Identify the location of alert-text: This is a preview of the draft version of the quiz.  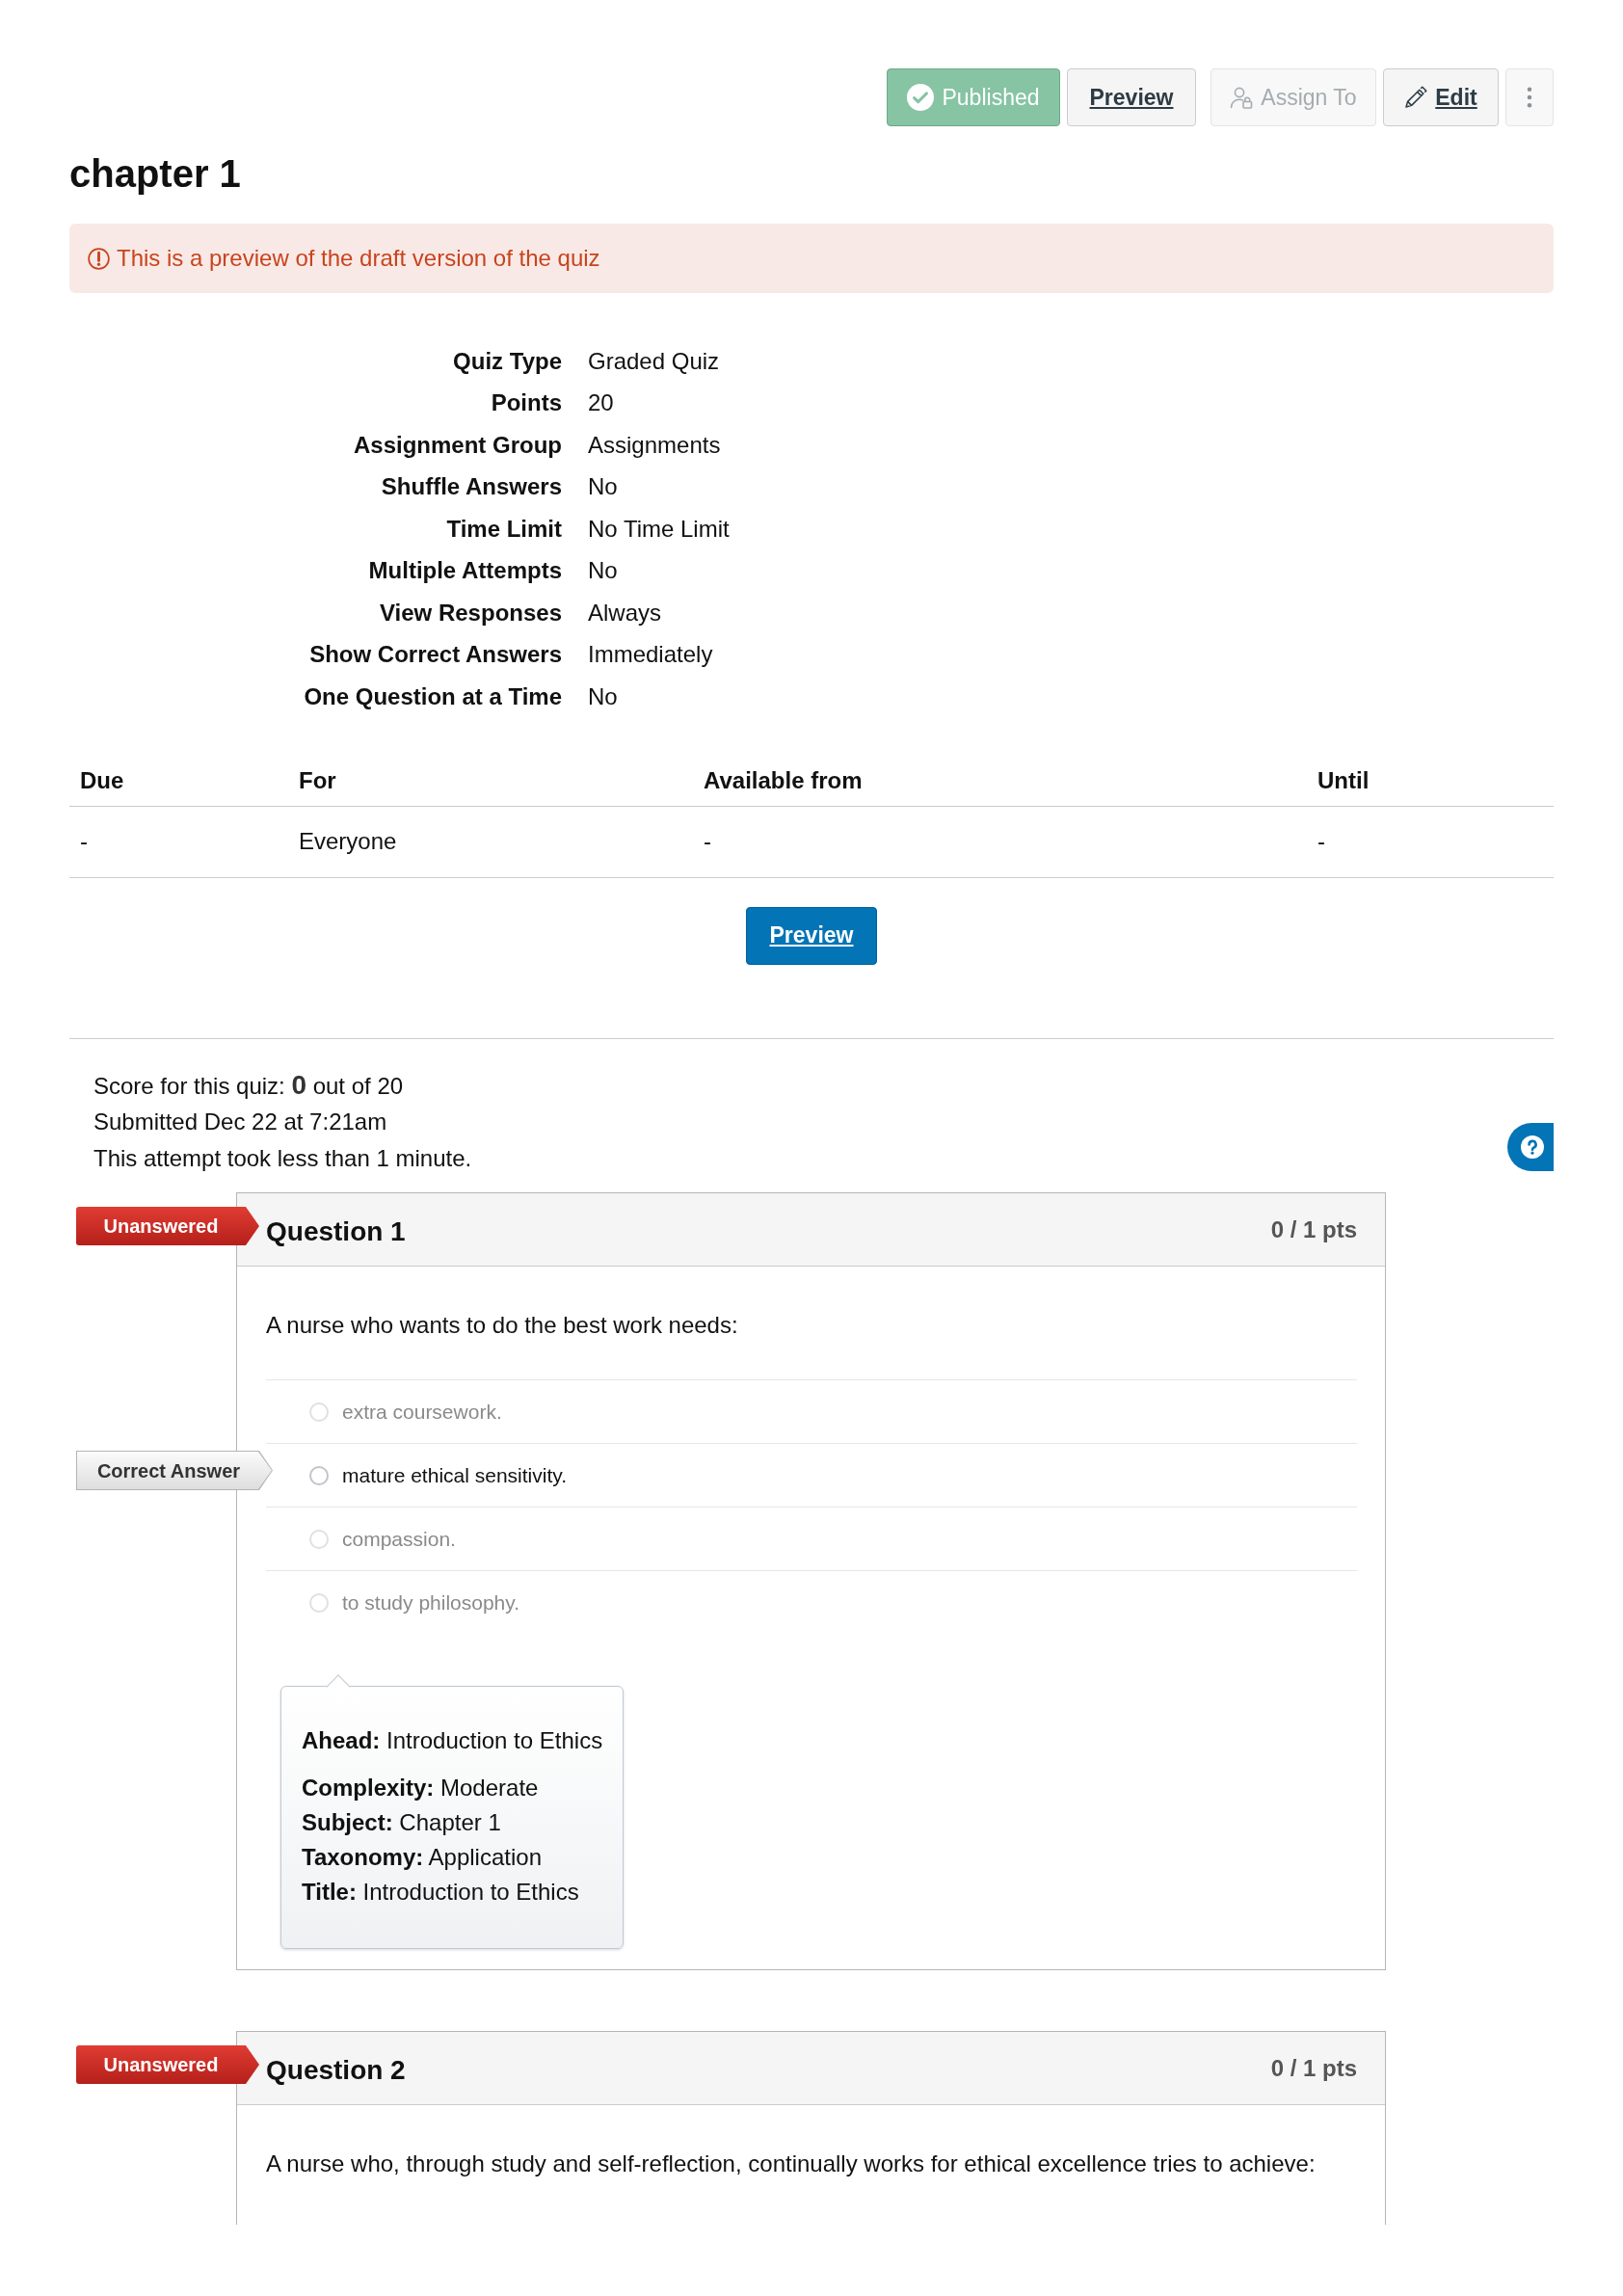
(358, 258).